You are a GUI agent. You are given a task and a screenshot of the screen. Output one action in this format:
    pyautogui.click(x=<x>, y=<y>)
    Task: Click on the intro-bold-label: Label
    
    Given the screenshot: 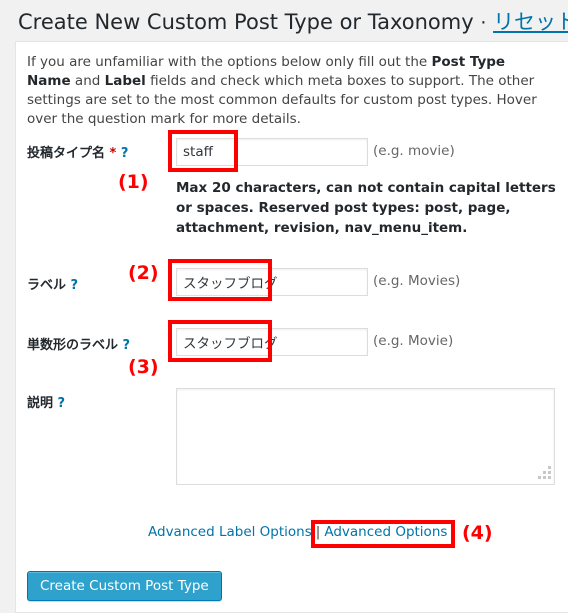 What is the action you would take?
    pyautogui.click(x=125, y=81)
    